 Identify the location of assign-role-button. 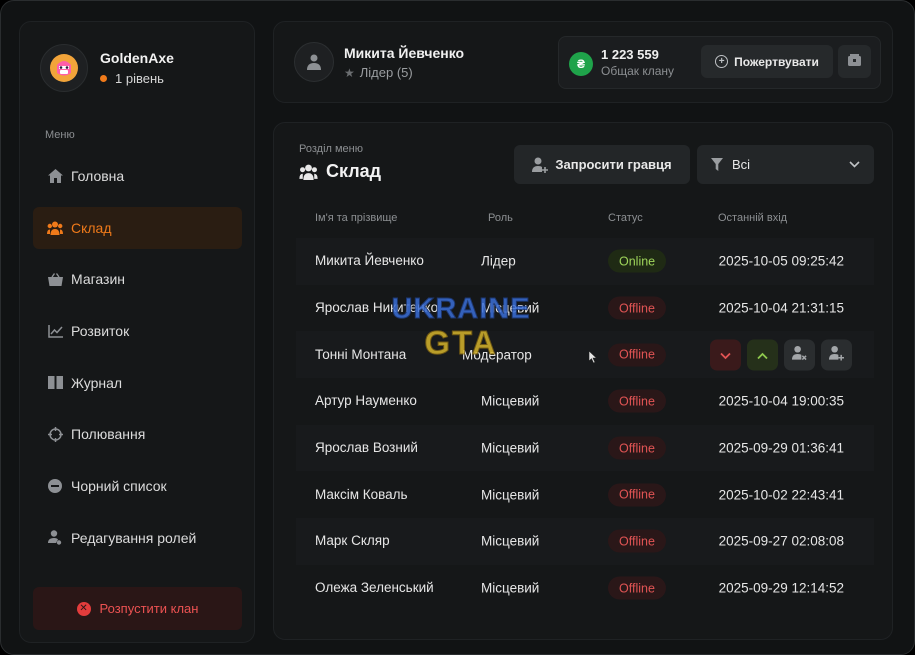
(836, 355).